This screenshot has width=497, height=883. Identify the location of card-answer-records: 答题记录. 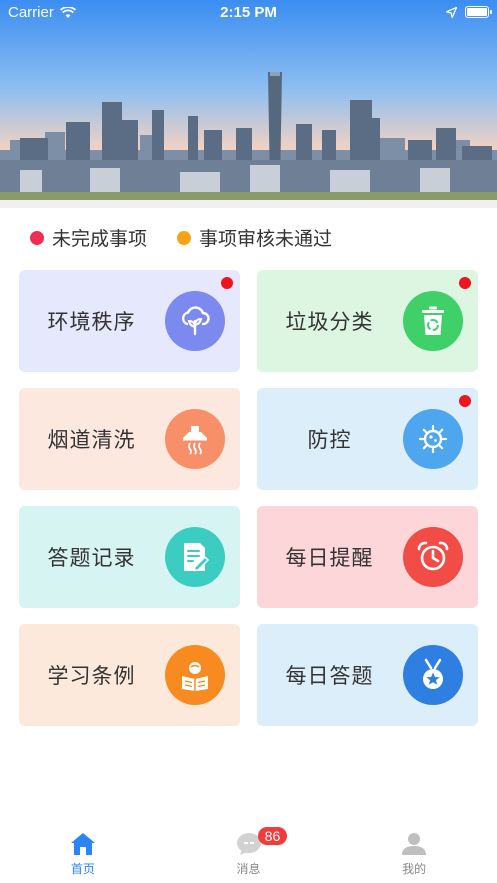
(129, 557).